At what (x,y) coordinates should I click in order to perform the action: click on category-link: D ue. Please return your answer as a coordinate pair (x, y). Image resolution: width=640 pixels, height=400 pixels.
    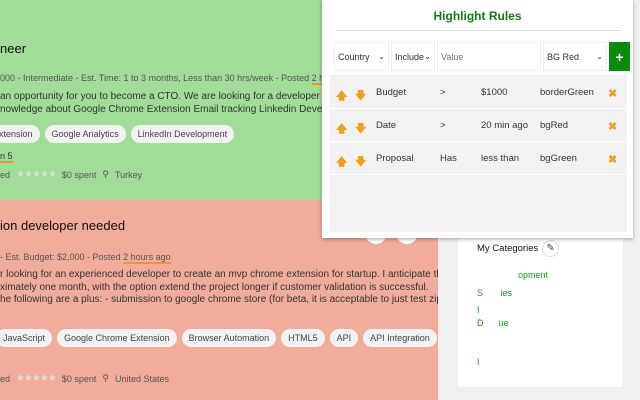
    Looking at the image, I should click on (493, 323).